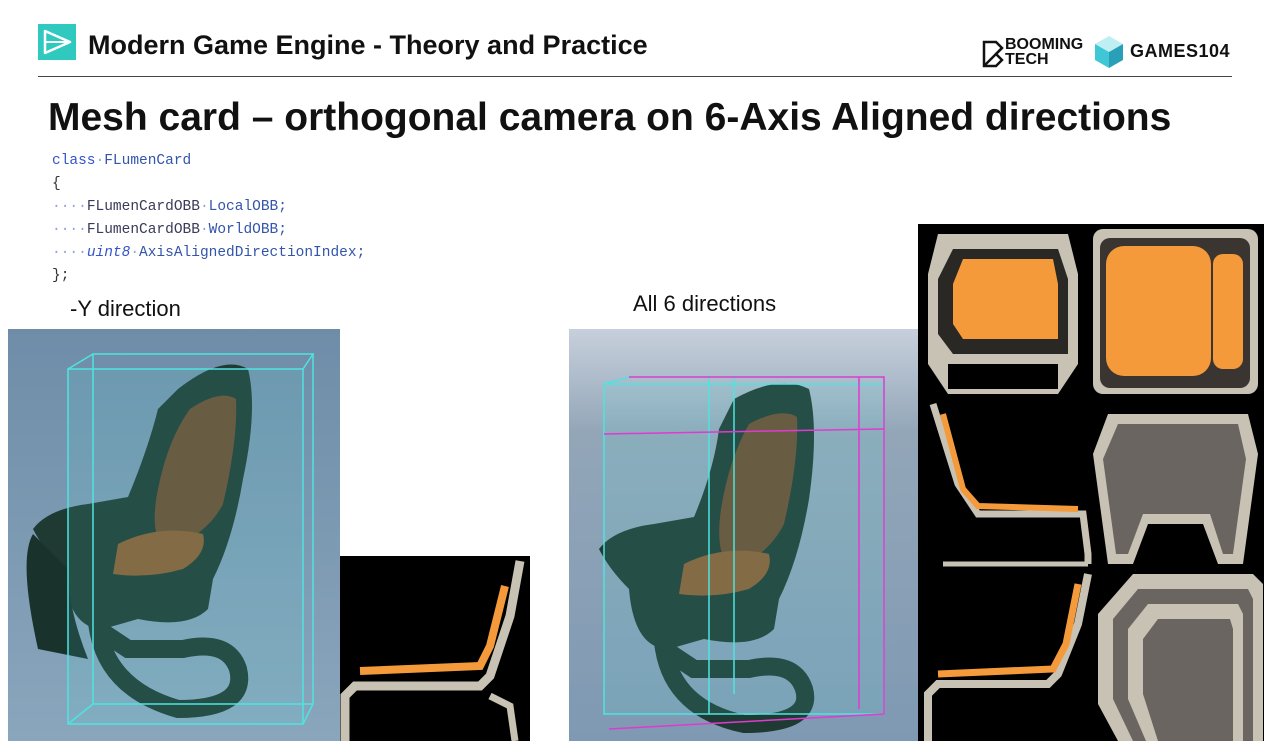 The width and height of the screenshot is (1280, 741). What do you see at coordinates (74, 161) in the screenshot?
I see `code-keyword: class` at bounding box center [74, 161].